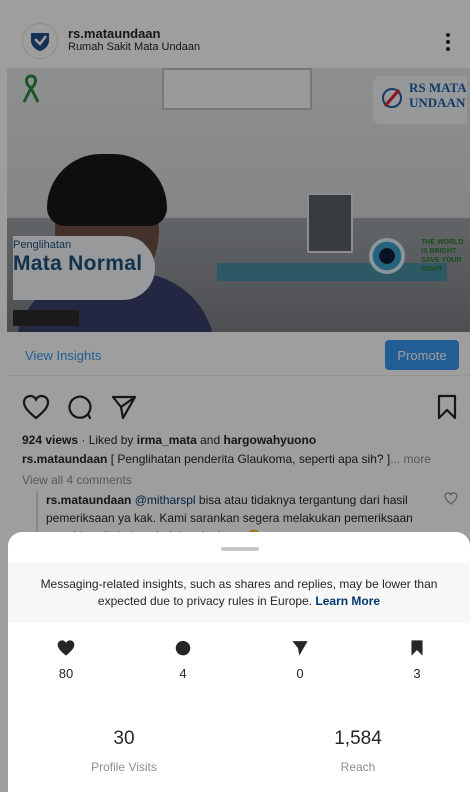 The width and height of the screenshot is (470, 792). What do you see at coordinates (183, 659) in the screenshot?
I see `comments-stat: 4` at bounding box center [183, 659].